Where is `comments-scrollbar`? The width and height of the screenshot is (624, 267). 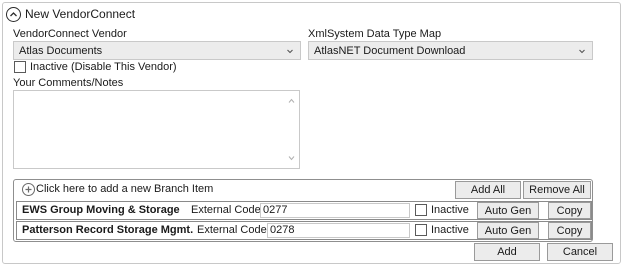
comments-scrollbar is located at coordinates (291, 129).